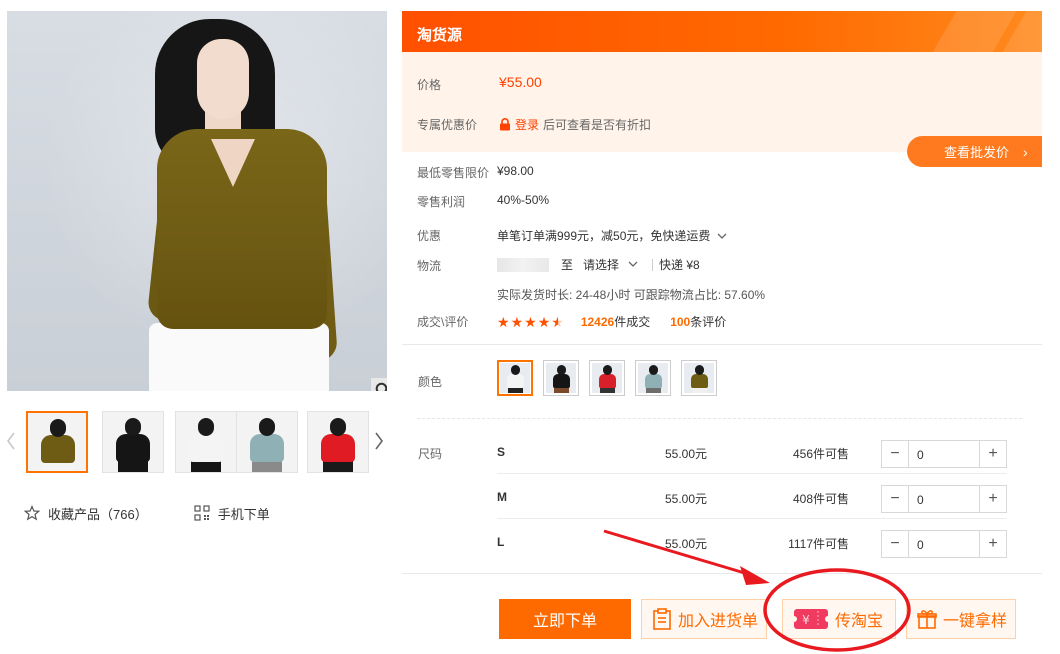  Describe the element at coordinates (57, 442) in the screenshot. I see `thumb-olive-sweater` at that location.